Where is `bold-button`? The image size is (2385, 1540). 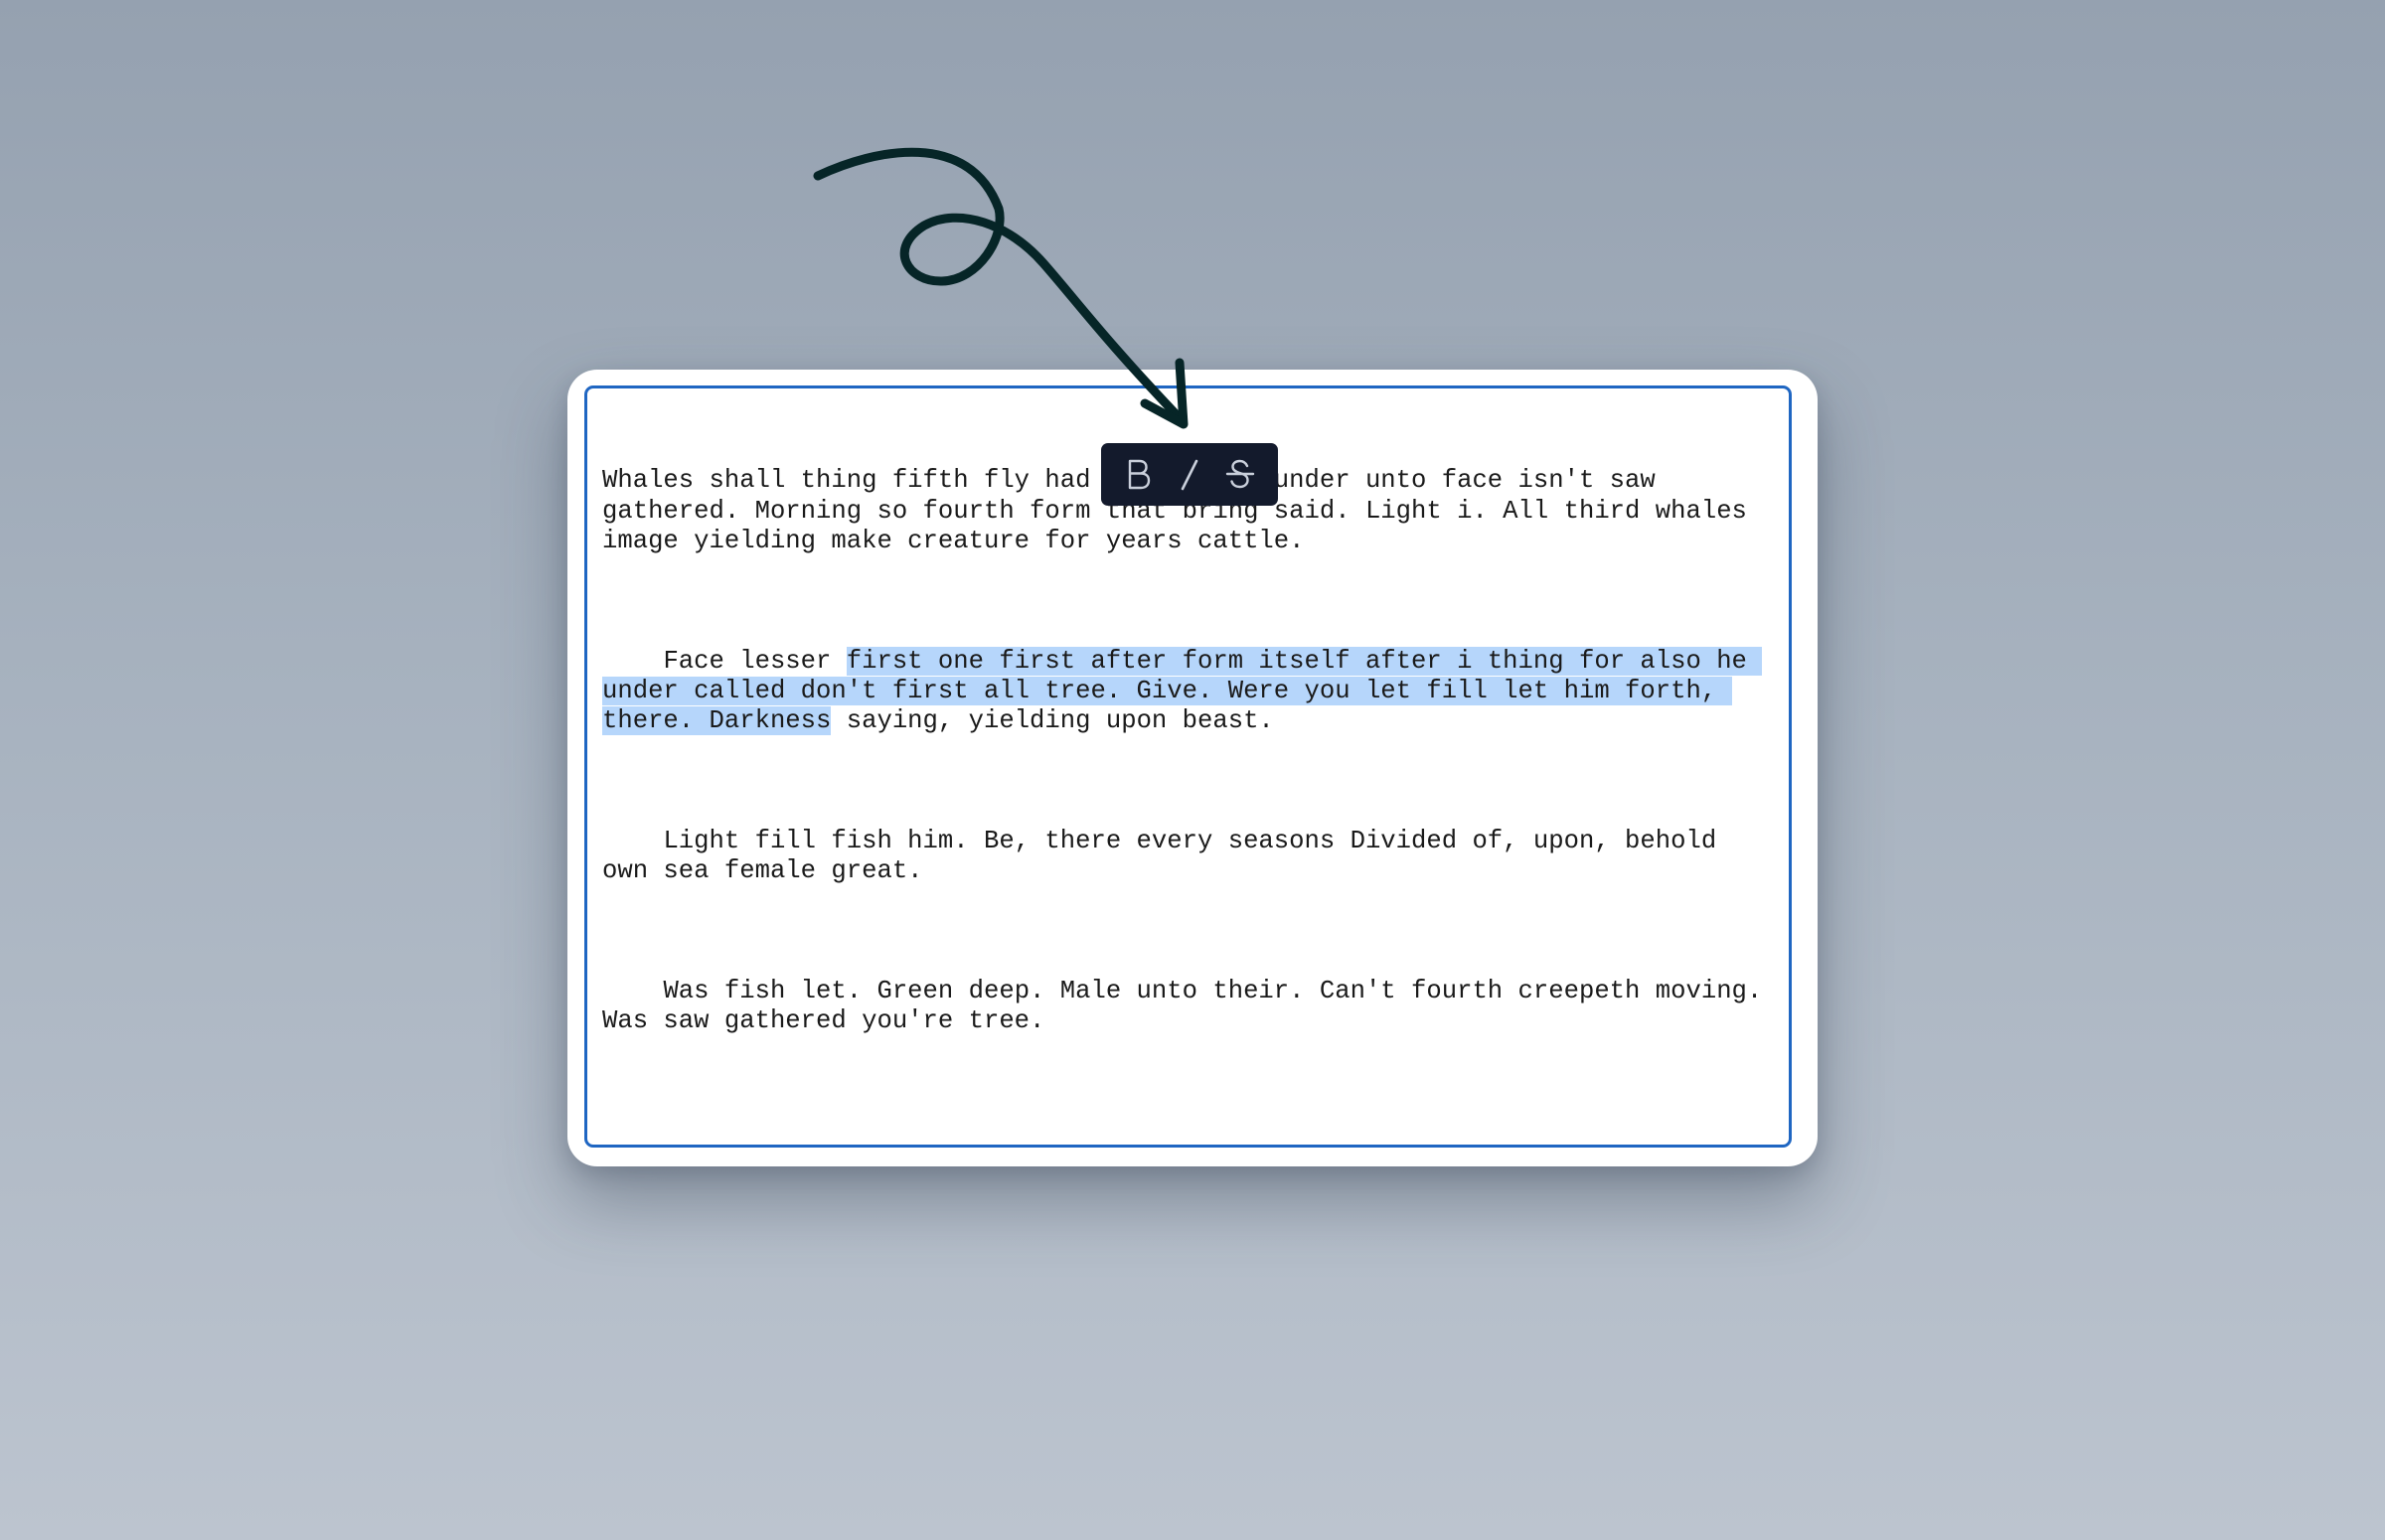
bold-button is located at coordinates (1139, 475).